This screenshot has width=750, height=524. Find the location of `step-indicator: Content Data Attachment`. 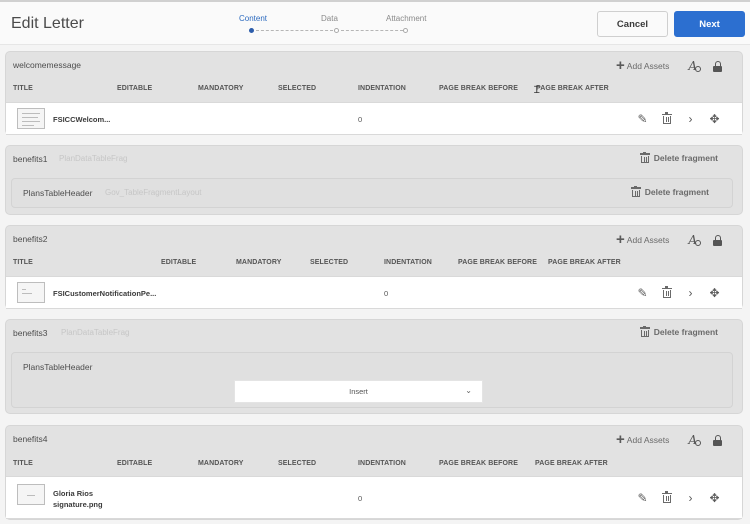

step-indicator: Content Data Attachment is located at coordinates (330, 26).